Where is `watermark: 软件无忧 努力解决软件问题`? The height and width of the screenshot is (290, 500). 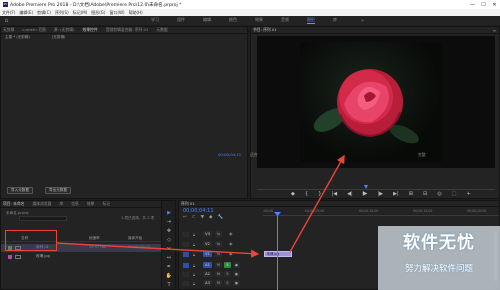 watermark: 软件无忧 努力解决软件问题 is located at coordinates (439, 258).